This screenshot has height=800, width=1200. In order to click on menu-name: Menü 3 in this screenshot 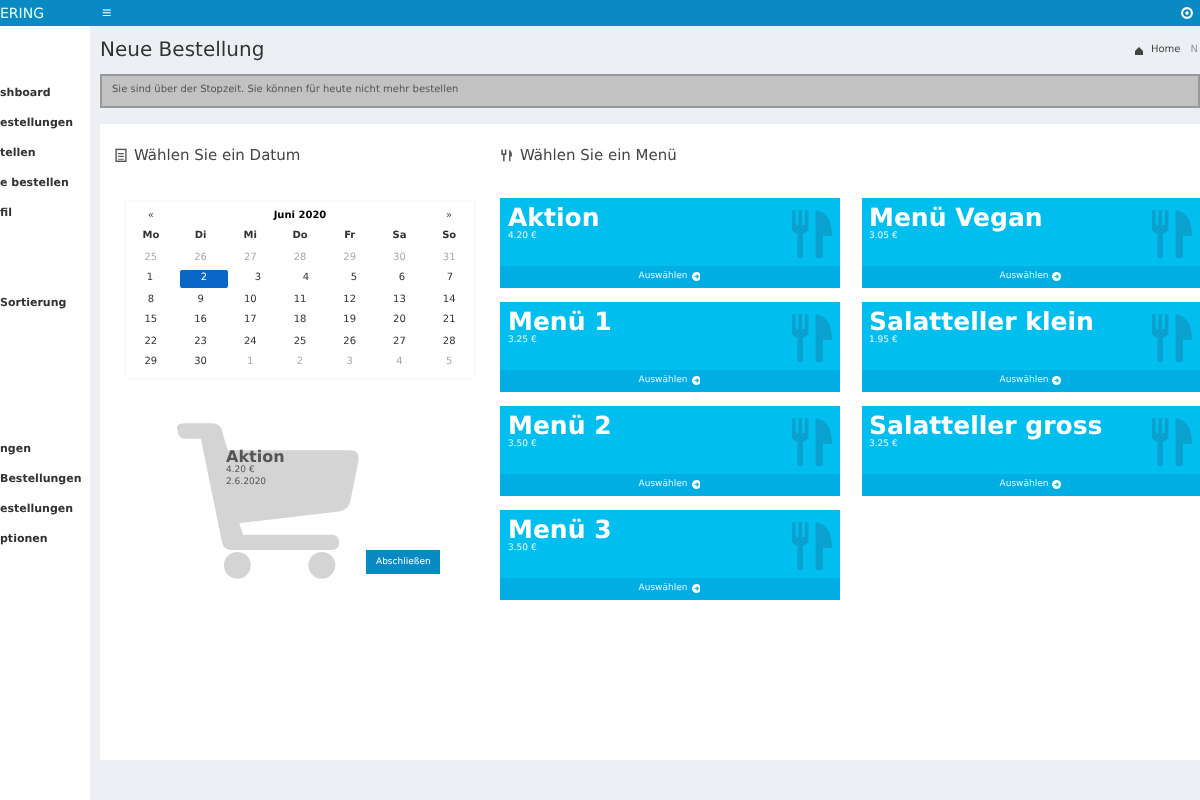, I will do `click(561, 529)`.